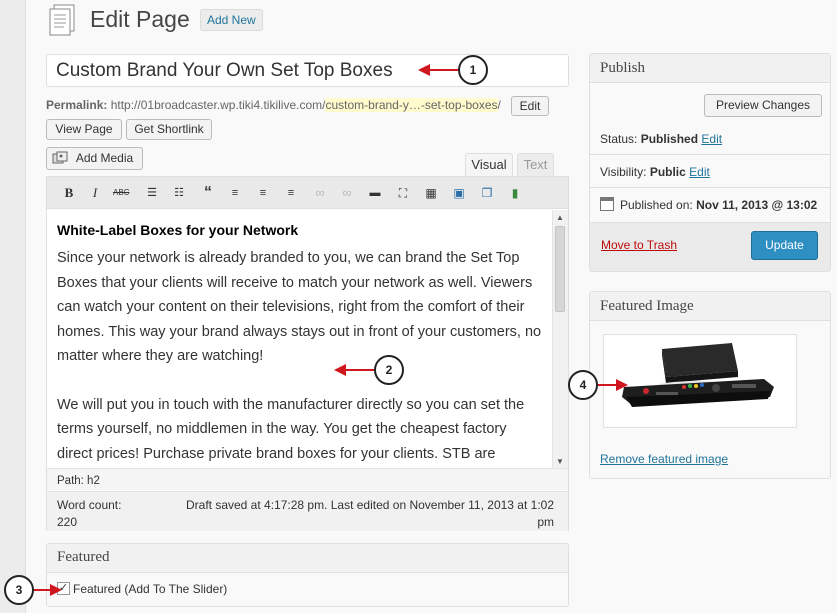  I want to click on callout-marker-2: 2, so click(389, 370).